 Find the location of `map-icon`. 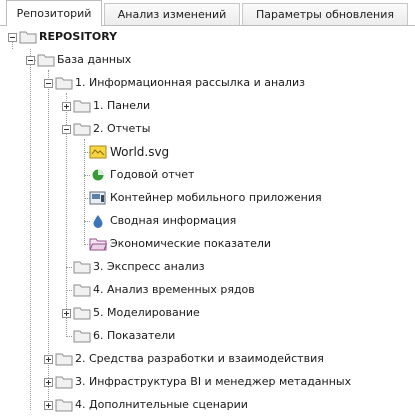

map-icon is located at coordinates (98, 152).